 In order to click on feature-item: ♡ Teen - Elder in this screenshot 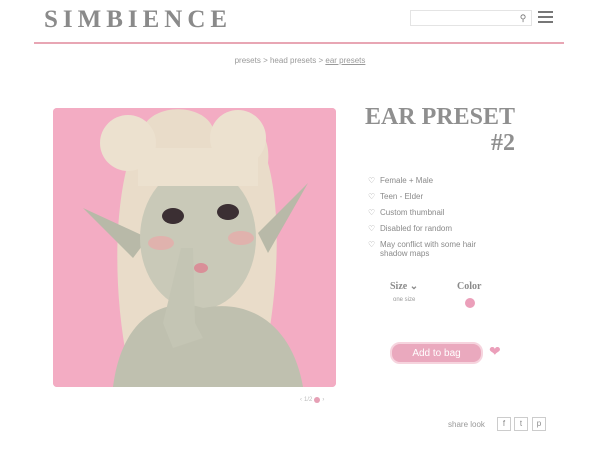, I will do `click(429, 196)`.